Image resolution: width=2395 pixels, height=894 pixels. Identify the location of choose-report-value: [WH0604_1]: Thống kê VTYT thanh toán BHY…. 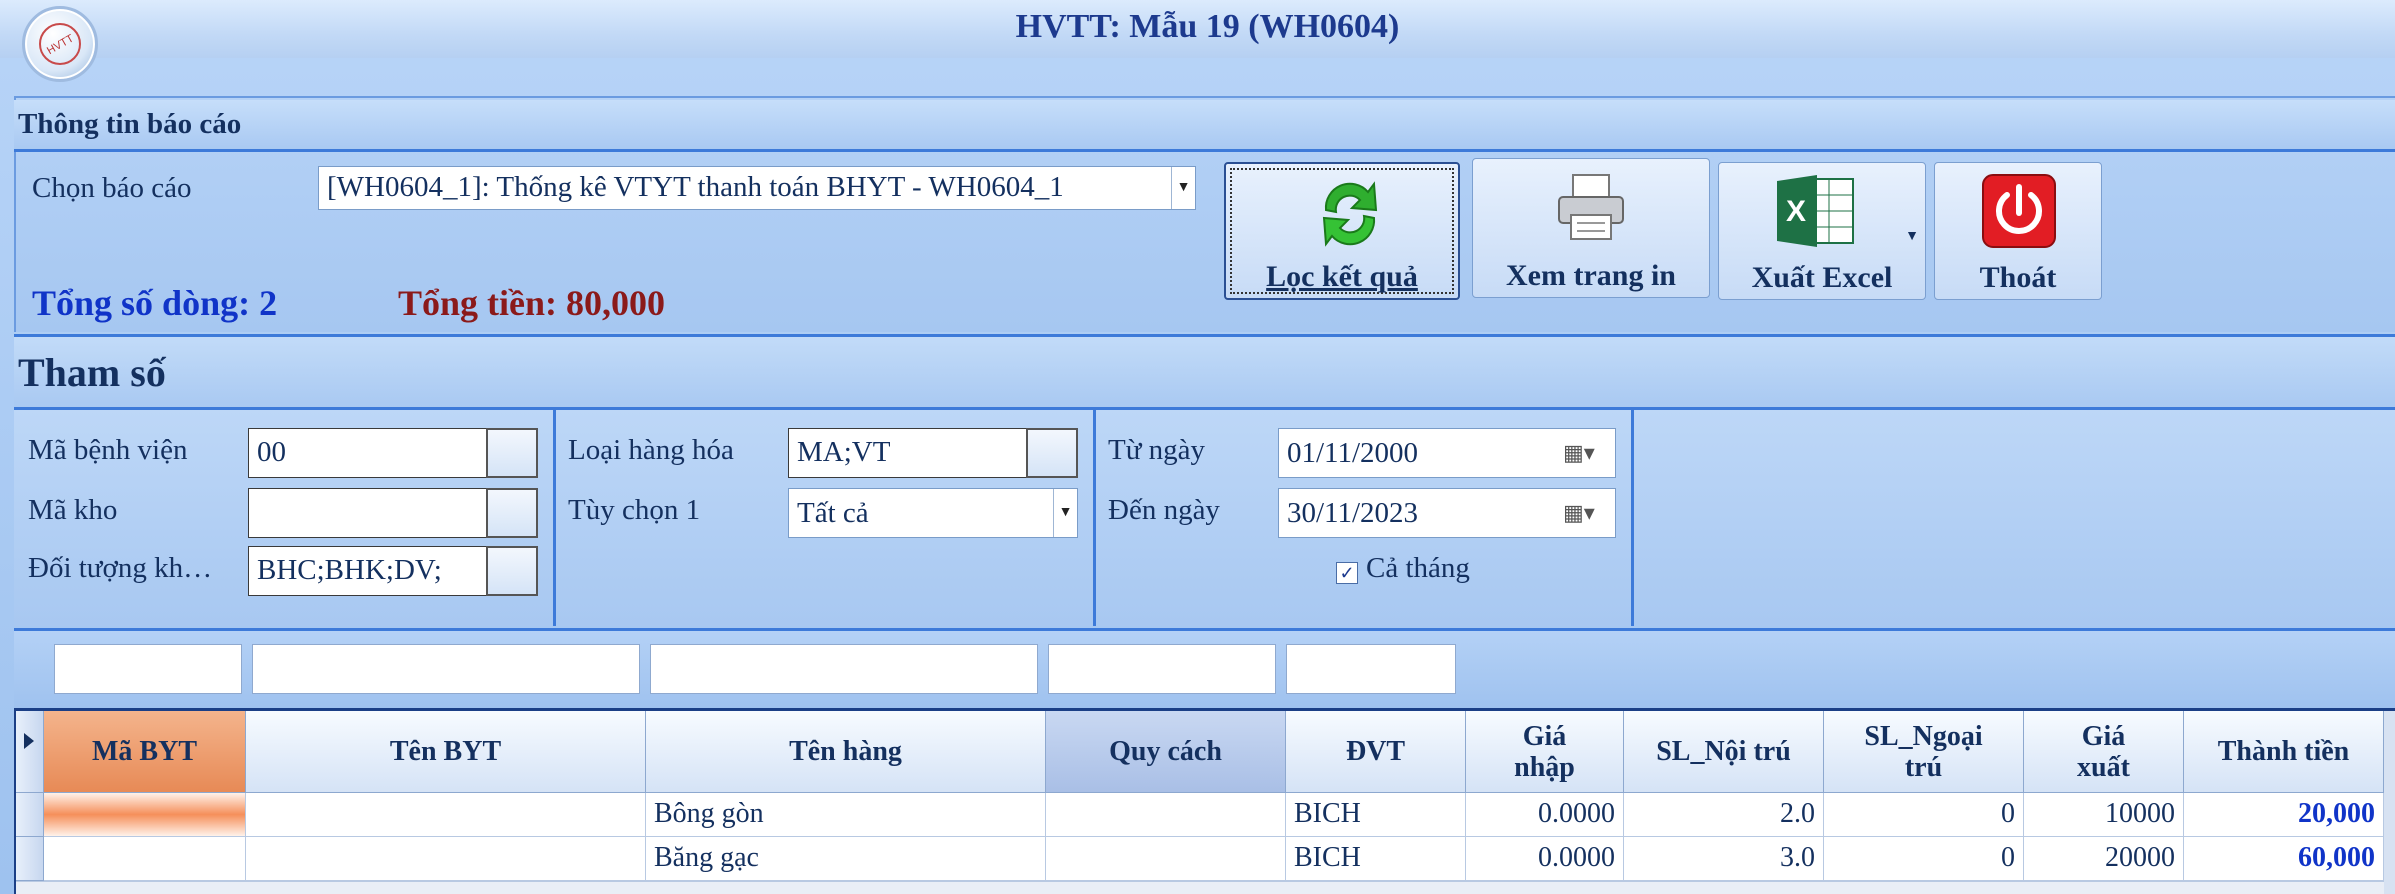
(695, 187).